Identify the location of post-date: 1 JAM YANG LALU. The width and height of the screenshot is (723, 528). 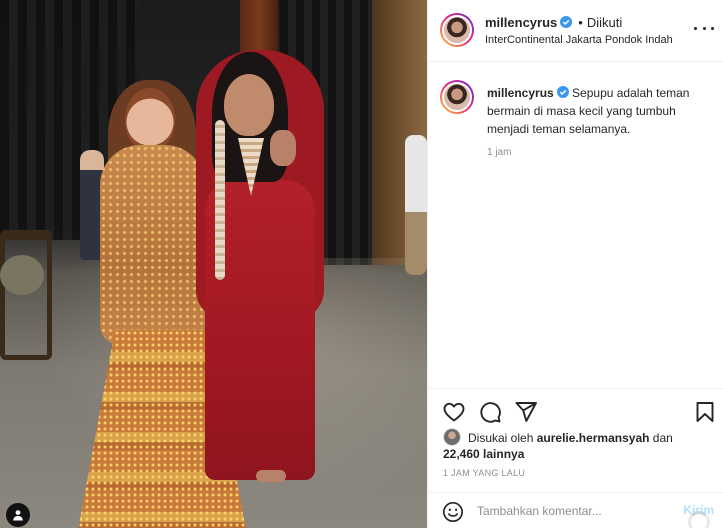
(484, 473).